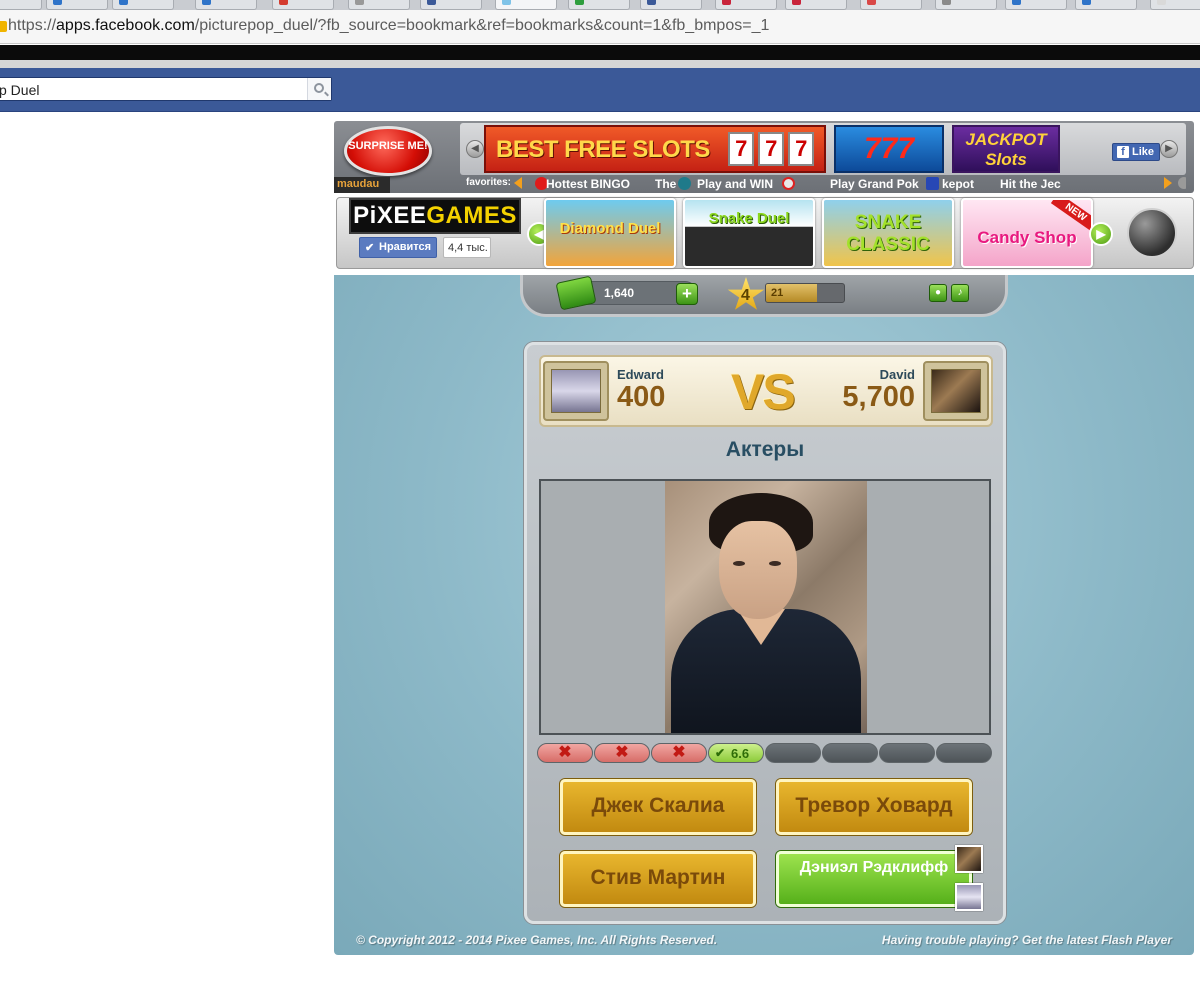 The image size is (1200, 1000). What do you see at coordinates (362, 185) in the screenshot?
I see `maudau-logo: maudau` at bounding box center [362, 185].